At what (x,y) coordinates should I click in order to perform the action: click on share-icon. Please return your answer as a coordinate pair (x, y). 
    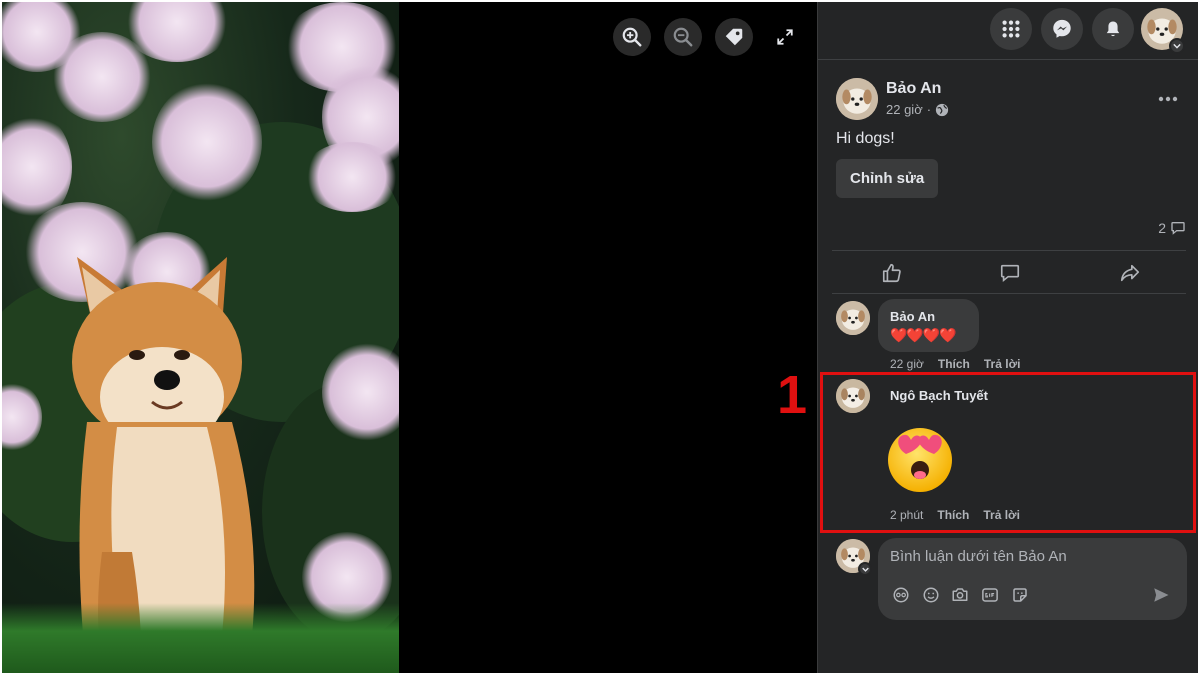
    Looking at the image, I should click on (1130, 273).